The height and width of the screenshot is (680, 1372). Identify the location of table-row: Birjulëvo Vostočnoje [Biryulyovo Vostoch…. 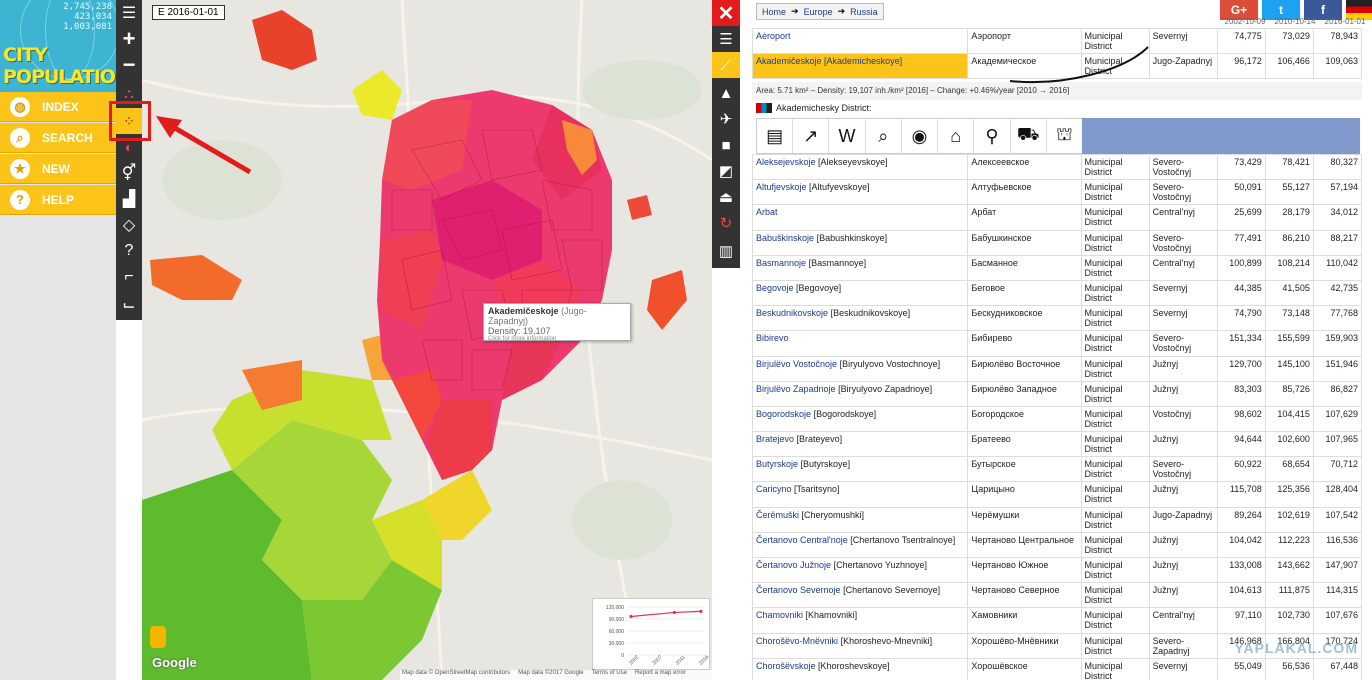
(1057, 368).